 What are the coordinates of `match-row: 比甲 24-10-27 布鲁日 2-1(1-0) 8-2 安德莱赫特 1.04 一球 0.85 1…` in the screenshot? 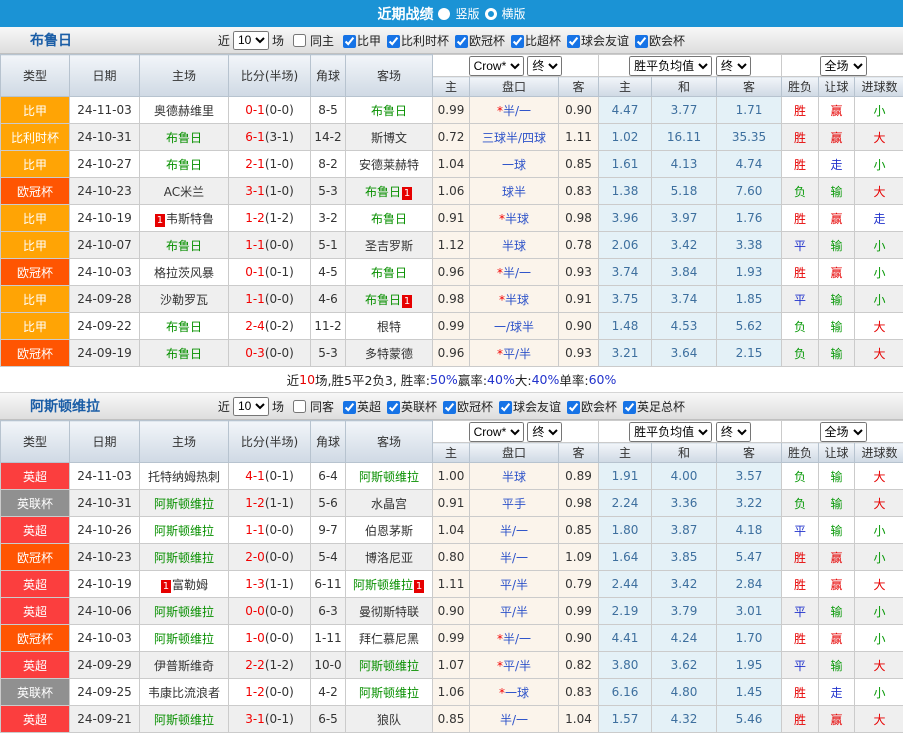 It's located at (451, 164).